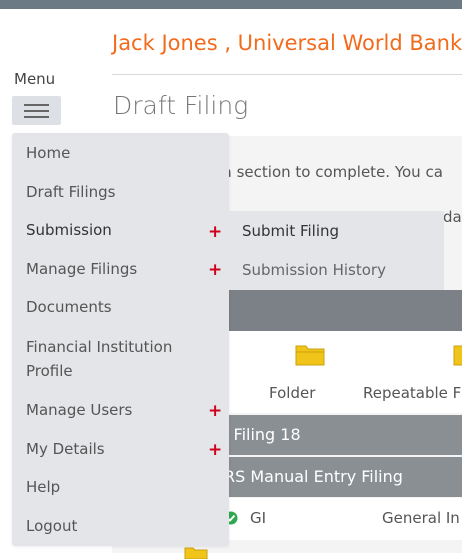  What do you see at coordinates (48, 153) in the screenshot?
I see `menu-item-home: Home` at bounding box center [48, 153].